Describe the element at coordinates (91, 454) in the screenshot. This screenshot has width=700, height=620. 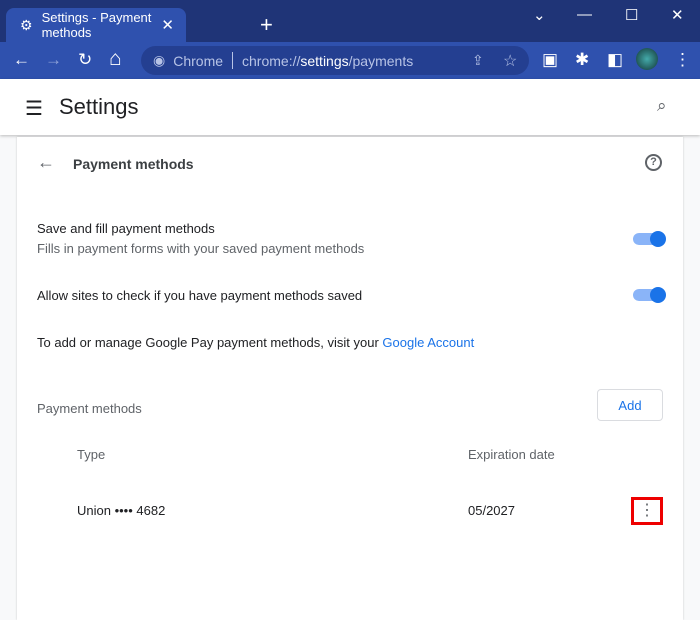
I see `column-type: Type` at that location.